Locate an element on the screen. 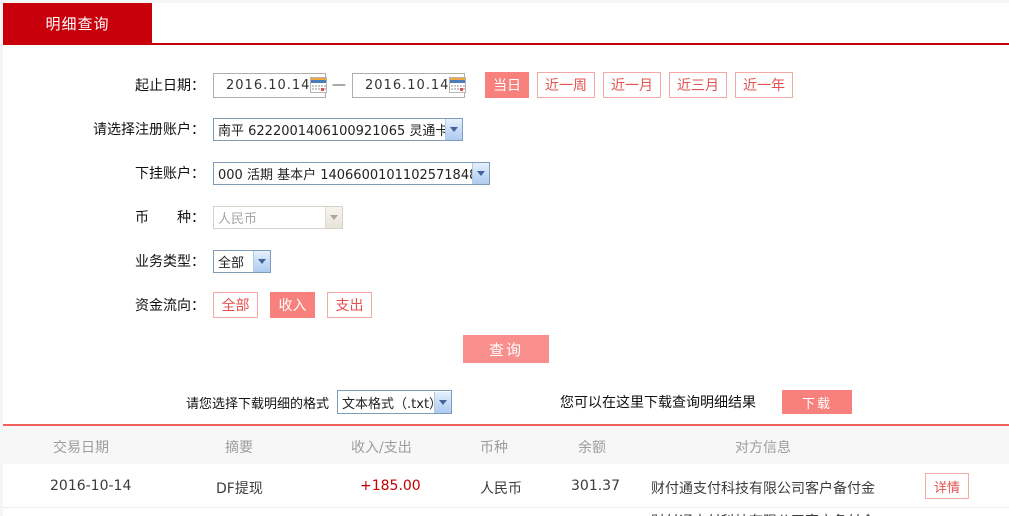 This screenshot has height=516, width=1009. start-date-input: 2016.10.14 is located at coordinates (270, 85).